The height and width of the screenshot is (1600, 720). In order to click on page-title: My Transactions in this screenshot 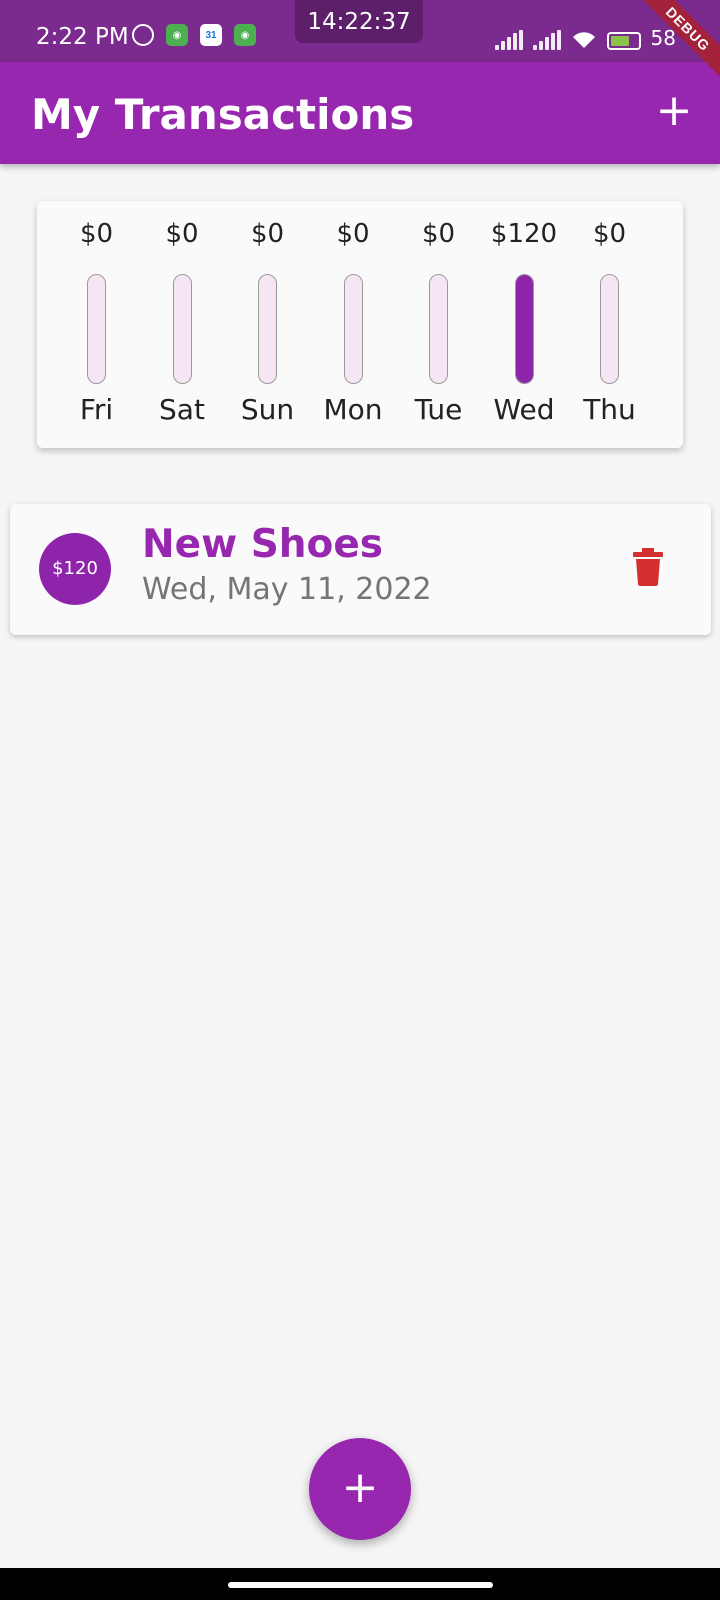, I will do `click(223, 114)`.